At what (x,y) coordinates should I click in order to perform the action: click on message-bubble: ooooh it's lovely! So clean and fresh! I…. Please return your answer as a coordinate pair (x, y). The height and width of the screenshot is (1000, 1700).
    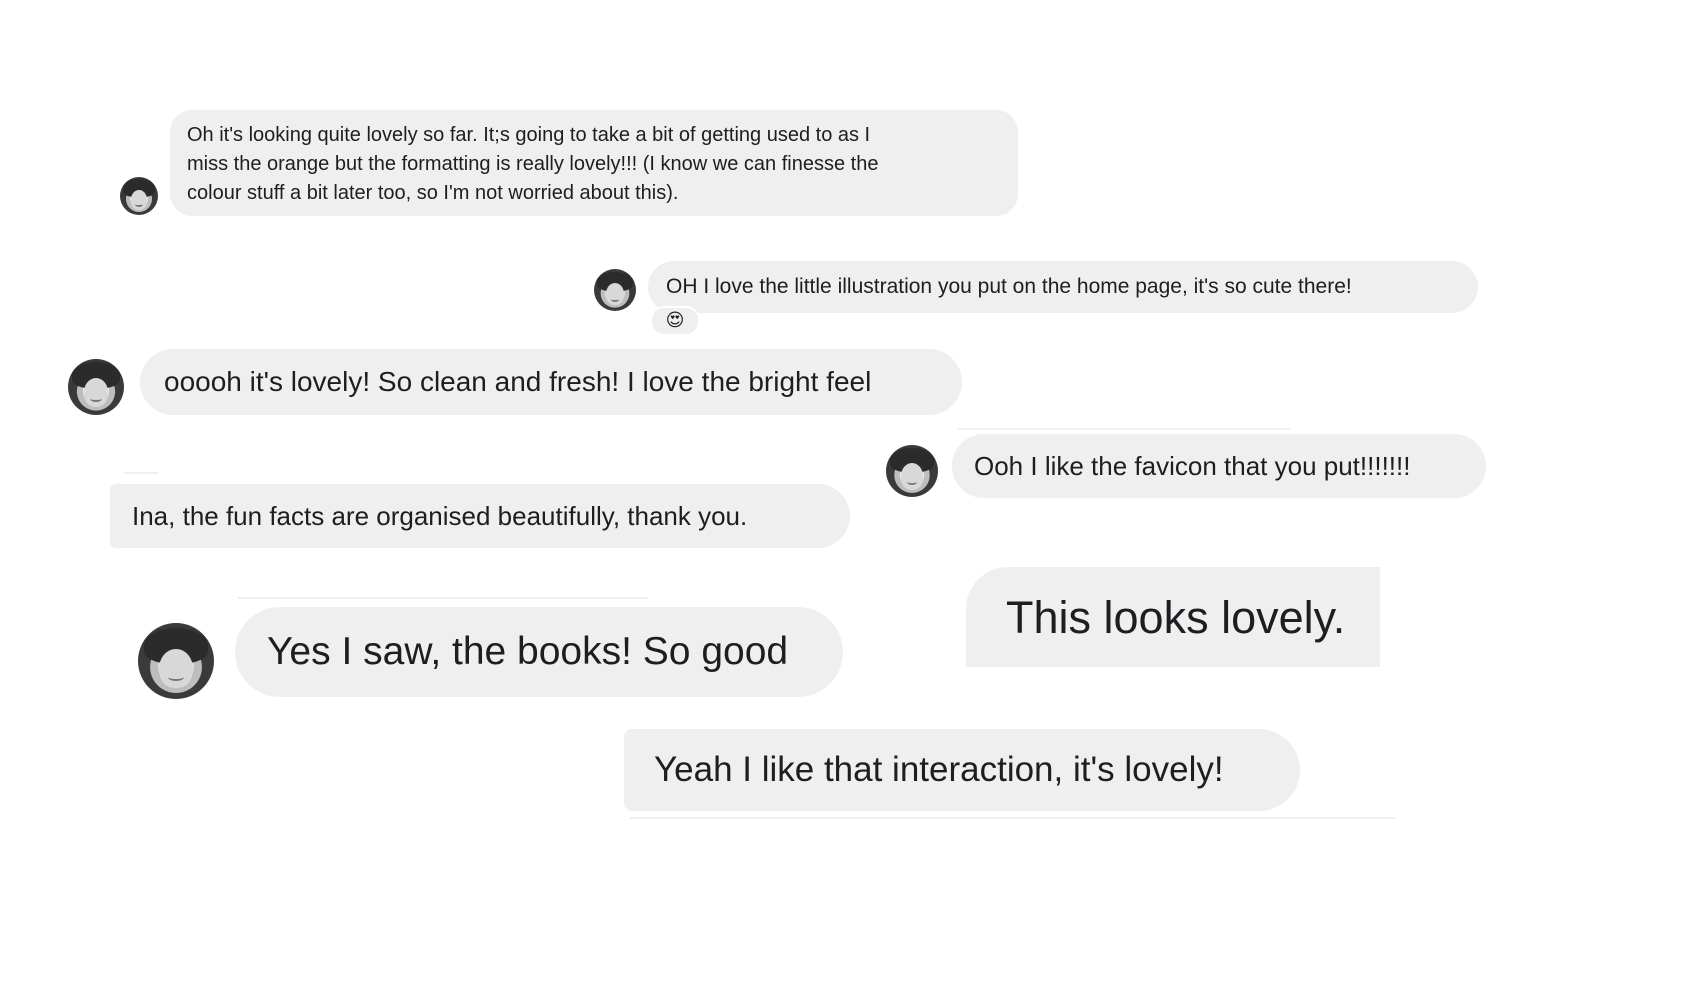
    Looking at the image, I should click on (551, 382).